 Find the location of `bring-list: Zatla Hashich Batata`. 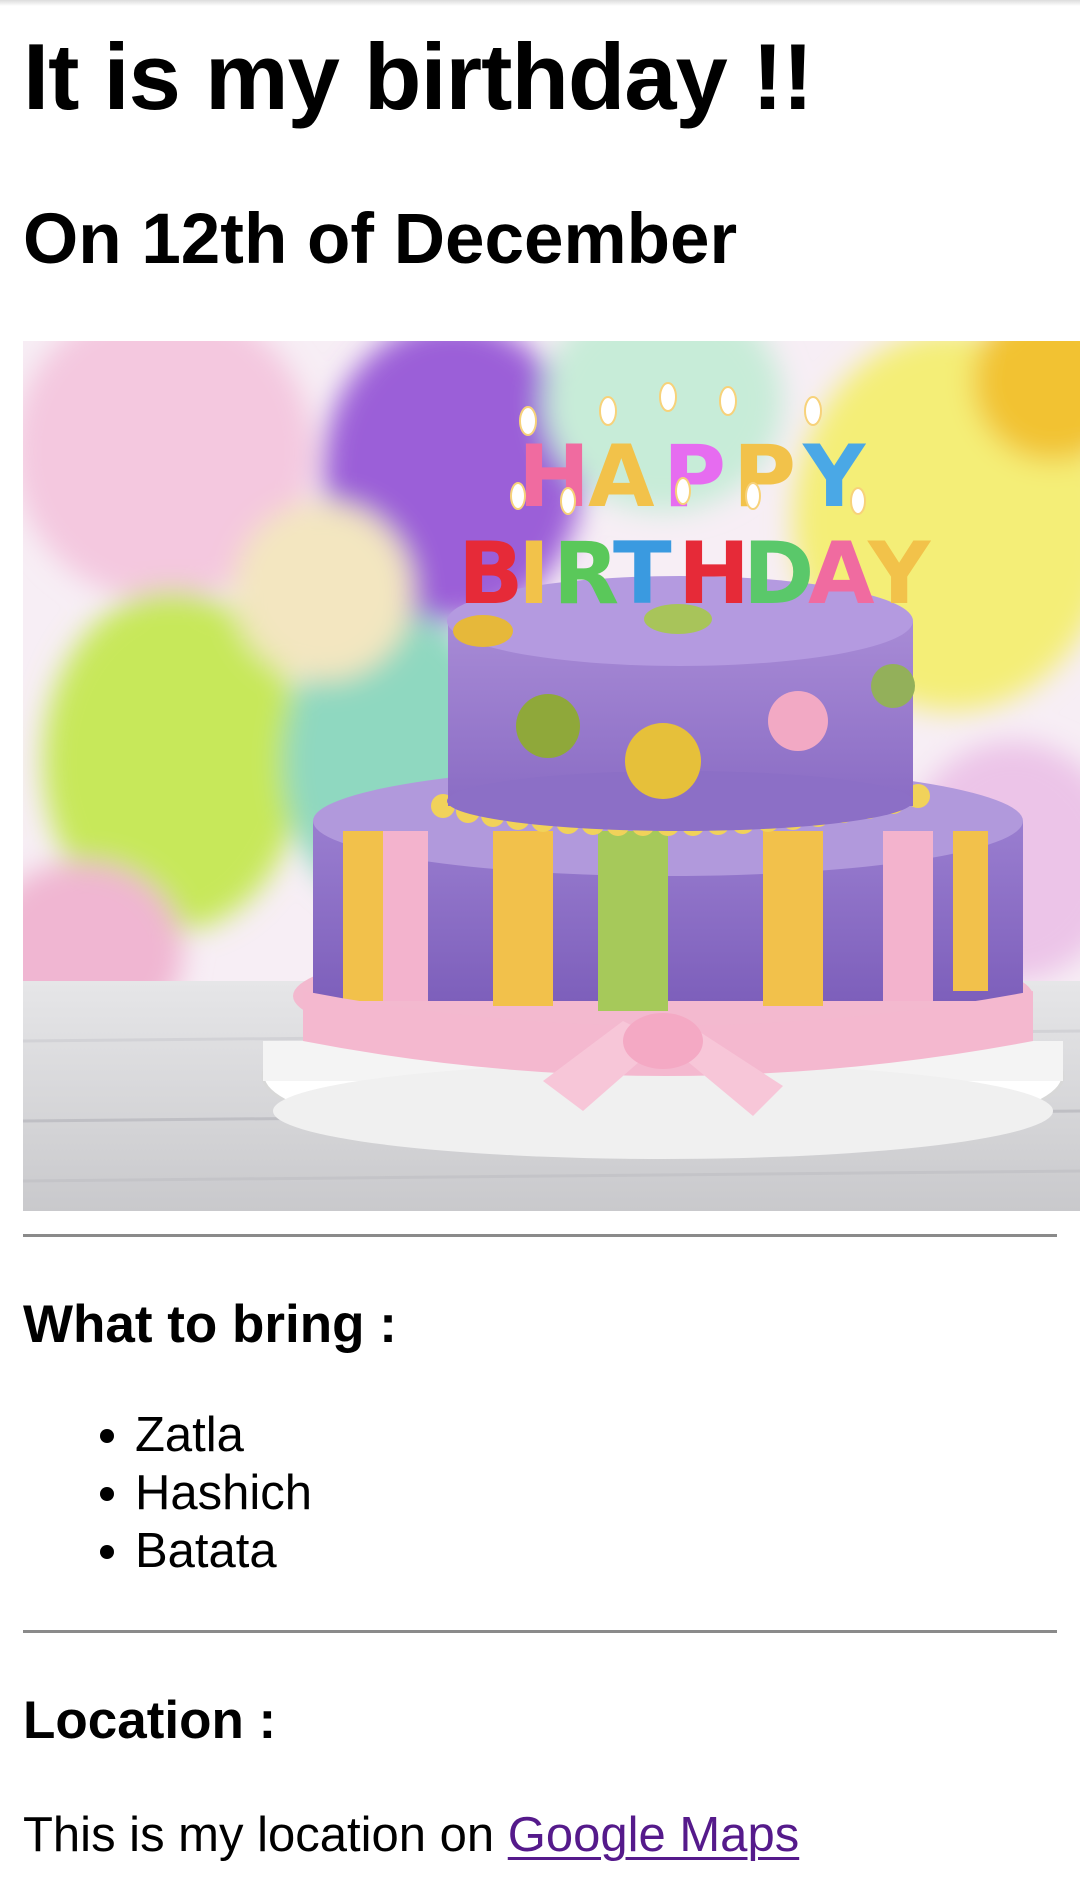

bring-list: Zatla Hashich Batata is located at coordinates (167, 1493).